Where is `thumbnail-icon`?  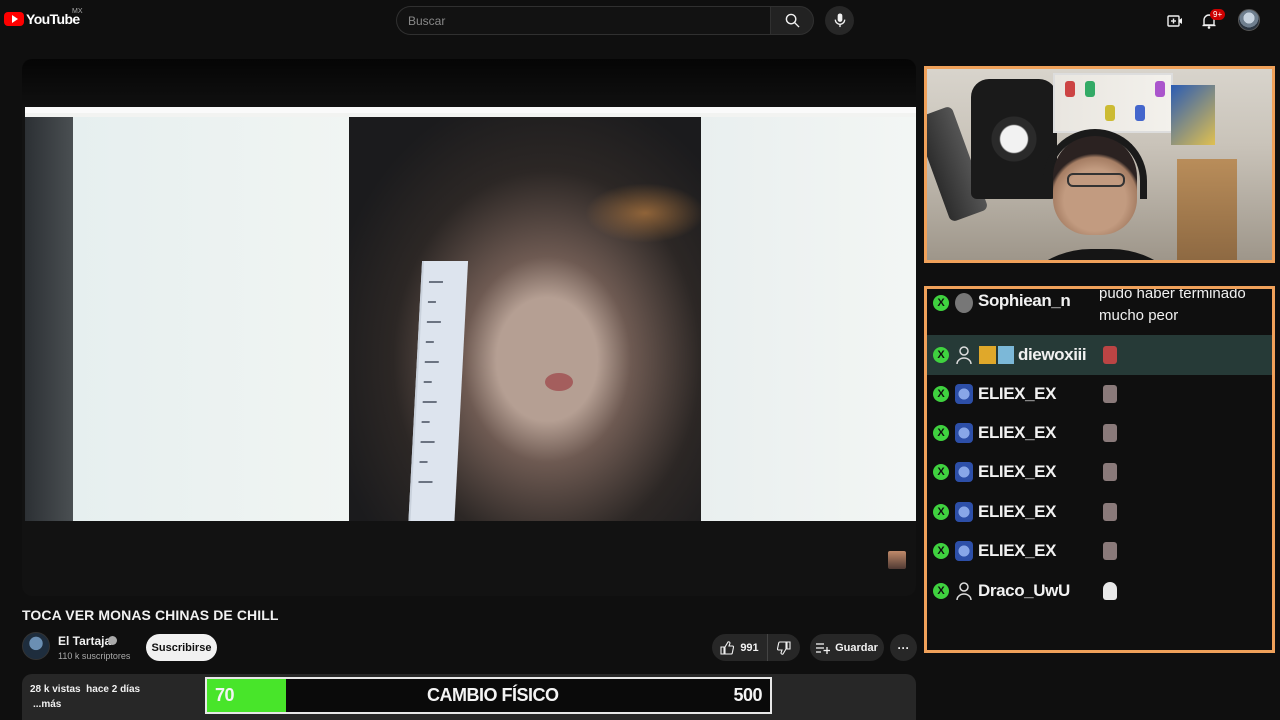 thumbnail-icon is located at coordinates (897, 560).